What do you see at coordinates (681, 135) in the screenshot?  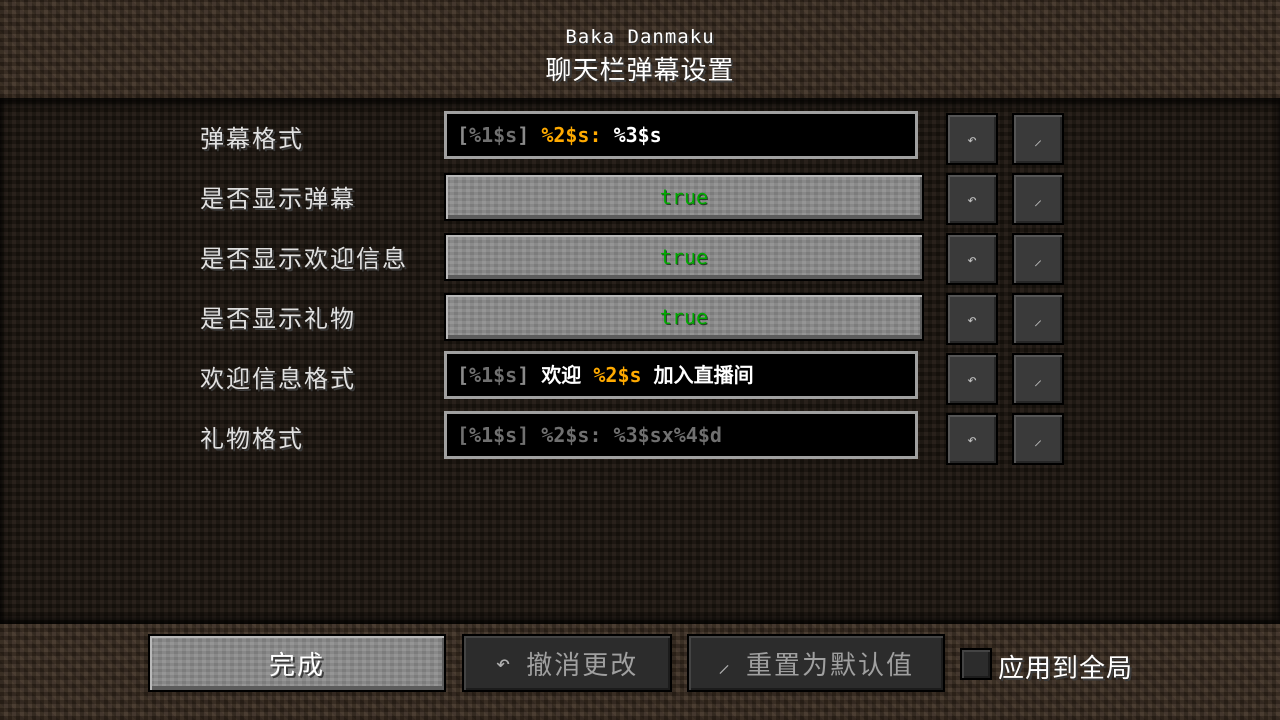 I see `format-text-field: [%1$s] %2$s: %3$s` at bounding box center [681, 135].